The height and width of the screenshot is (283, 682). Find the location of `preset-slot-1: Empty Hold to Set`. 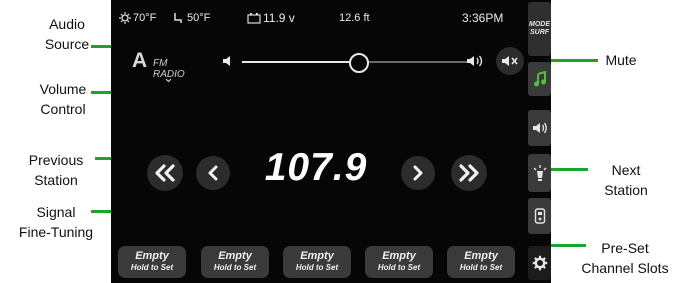

preset-slot-1: Empty Hold to Set is located at coordinates (152, 262).